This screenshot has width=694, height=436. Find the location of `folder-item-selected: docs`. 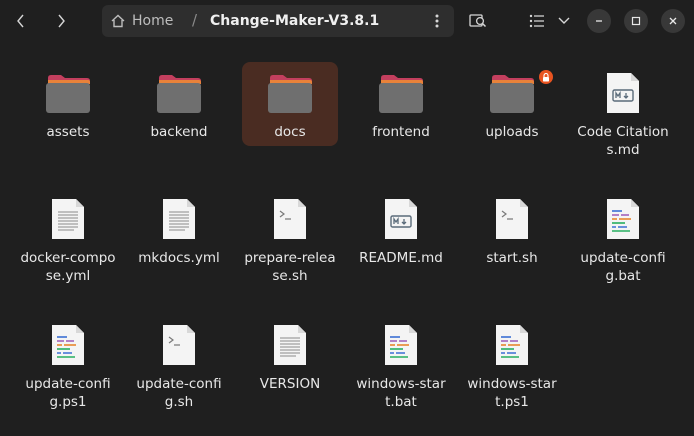

folder-item-selected: docs is located at coordinates (290, 122).